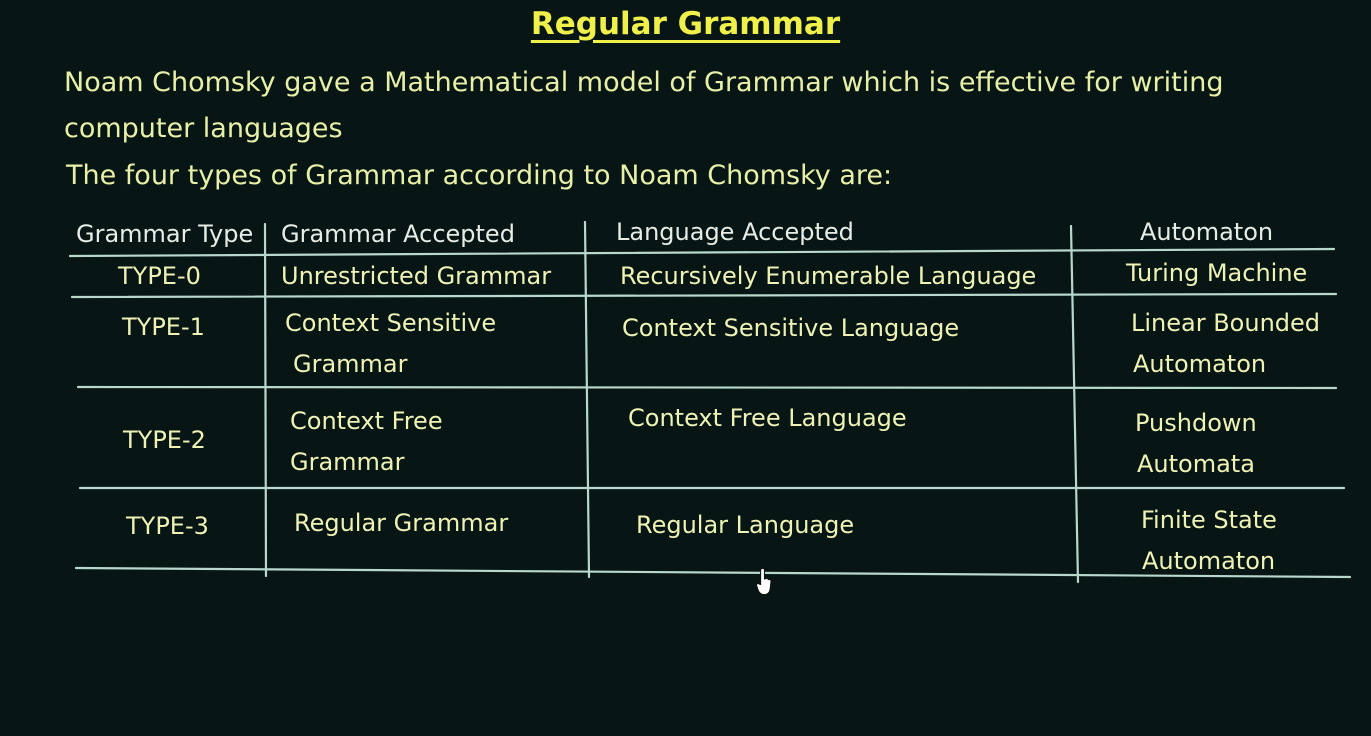  What do you see at coordinates (401, 523) in the screenshot?
I see `row-3-grammar-line-1: Regular Grammar` at bounding box center [401, 523].